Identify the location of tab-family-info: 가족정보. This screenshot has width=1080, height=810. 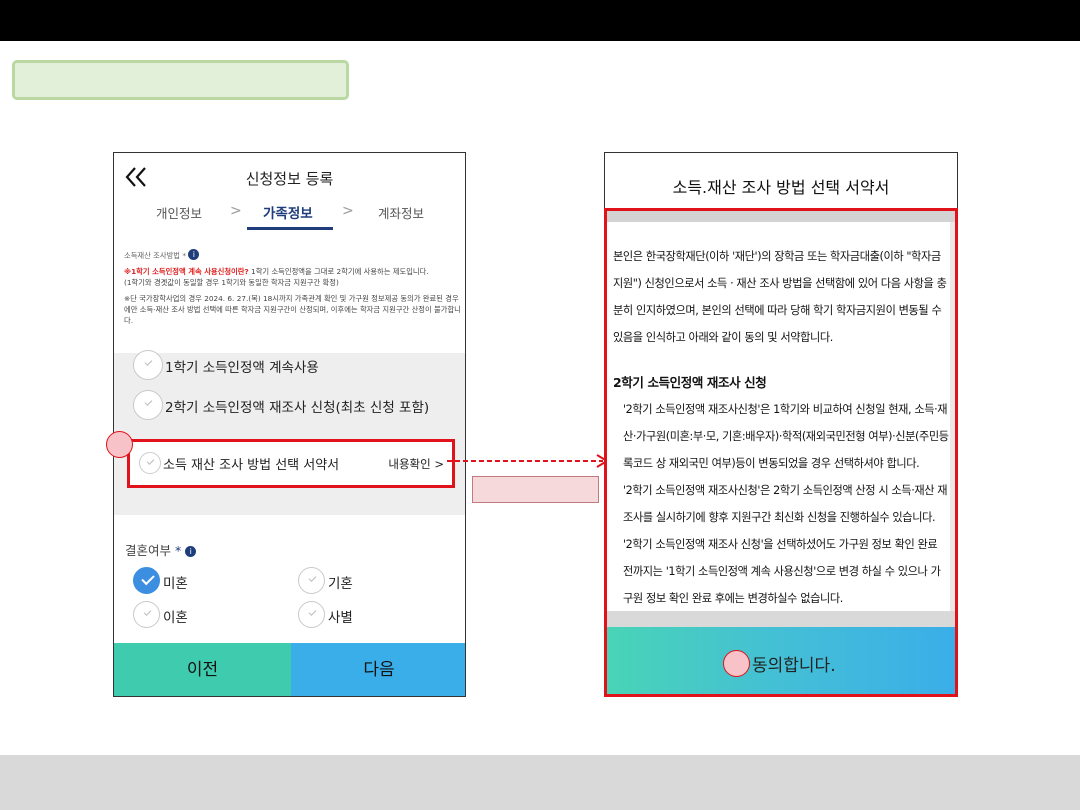
(288, 212).